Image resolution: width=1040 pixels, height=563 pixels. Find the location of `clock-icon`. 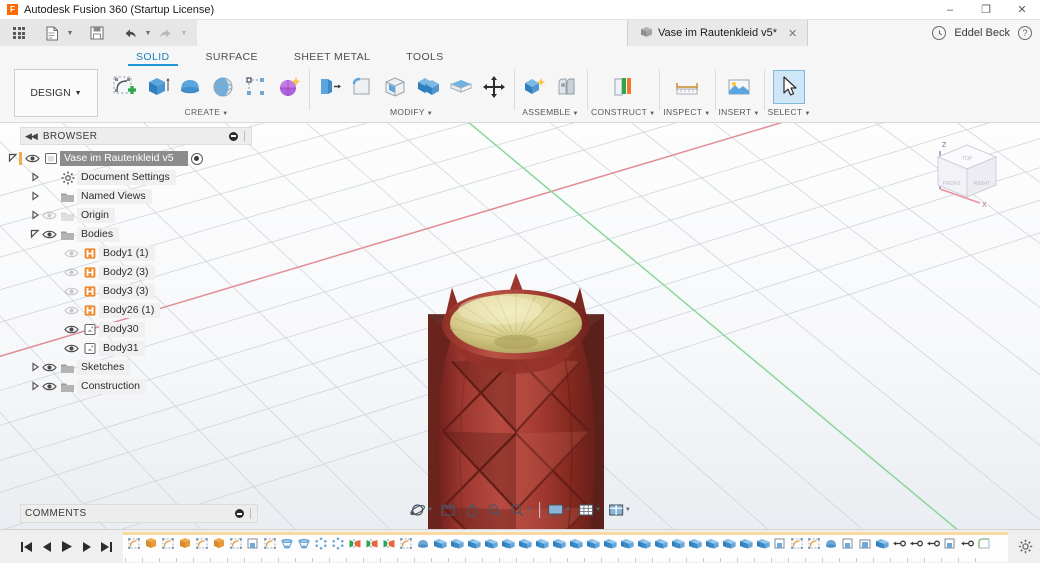

clock-icon is located at coordinates (939, 33).